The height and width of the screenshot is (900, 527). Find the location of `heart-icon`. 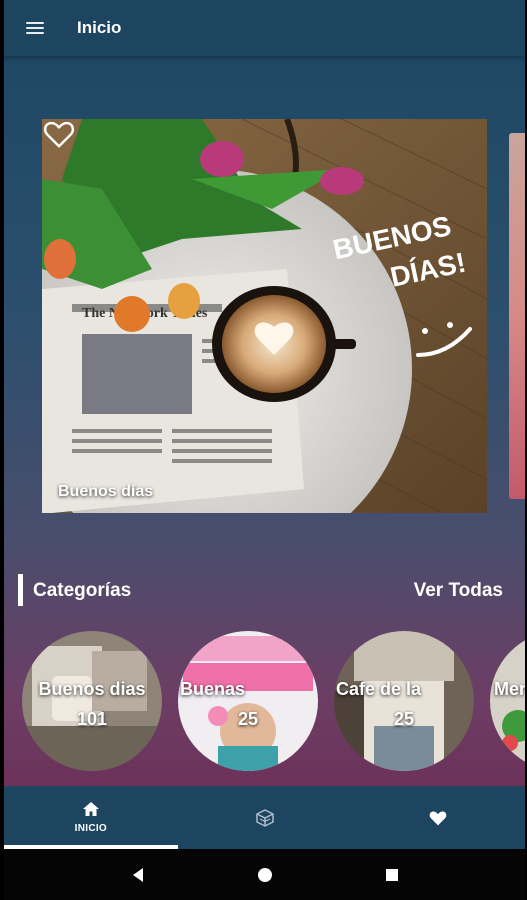

heart-icon is located at coordinates (438, 817).